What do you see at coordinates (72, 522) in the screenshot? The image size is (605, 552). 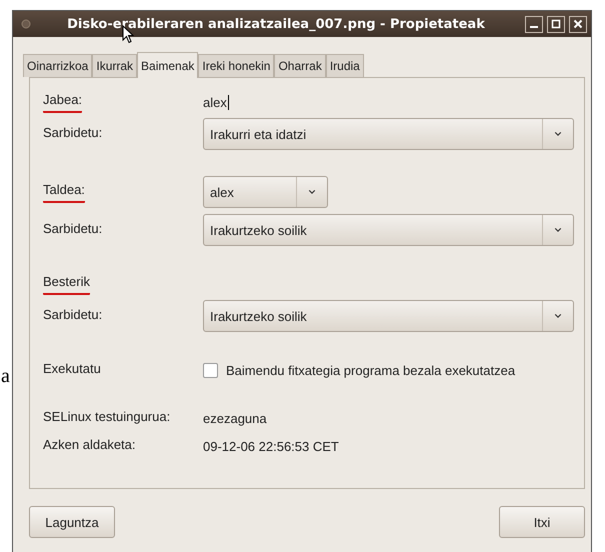 I see `dialog-button: Laguntza` at bounding box center [72, 522].